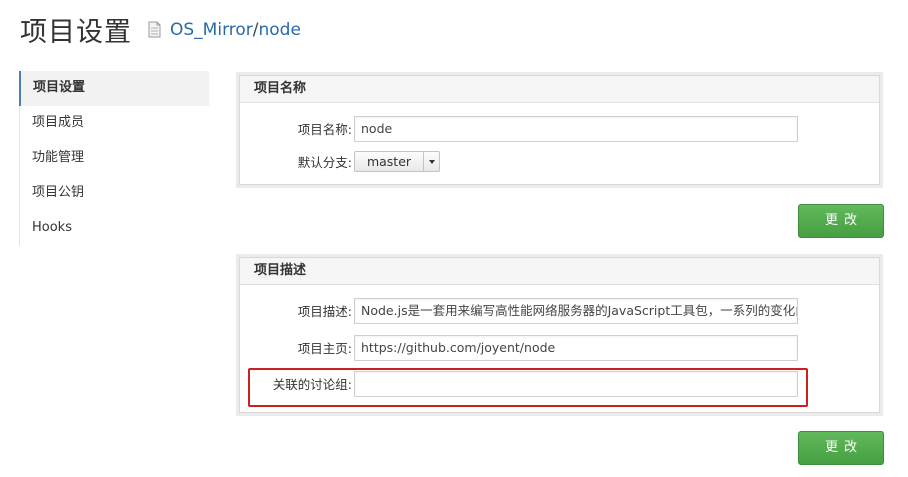 This screenshot has height=477, width=908. What do you see at coordinates (154, 29) in the screenshot?
I see `document-icon` at bounding box center [154, 29].